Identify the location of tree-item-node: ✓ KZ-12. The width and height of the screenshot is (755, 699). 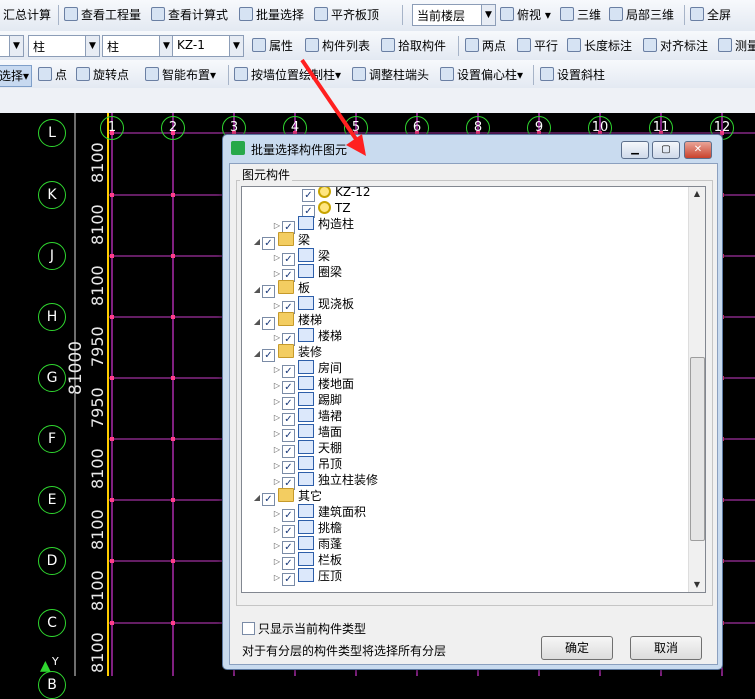
(331, 194).